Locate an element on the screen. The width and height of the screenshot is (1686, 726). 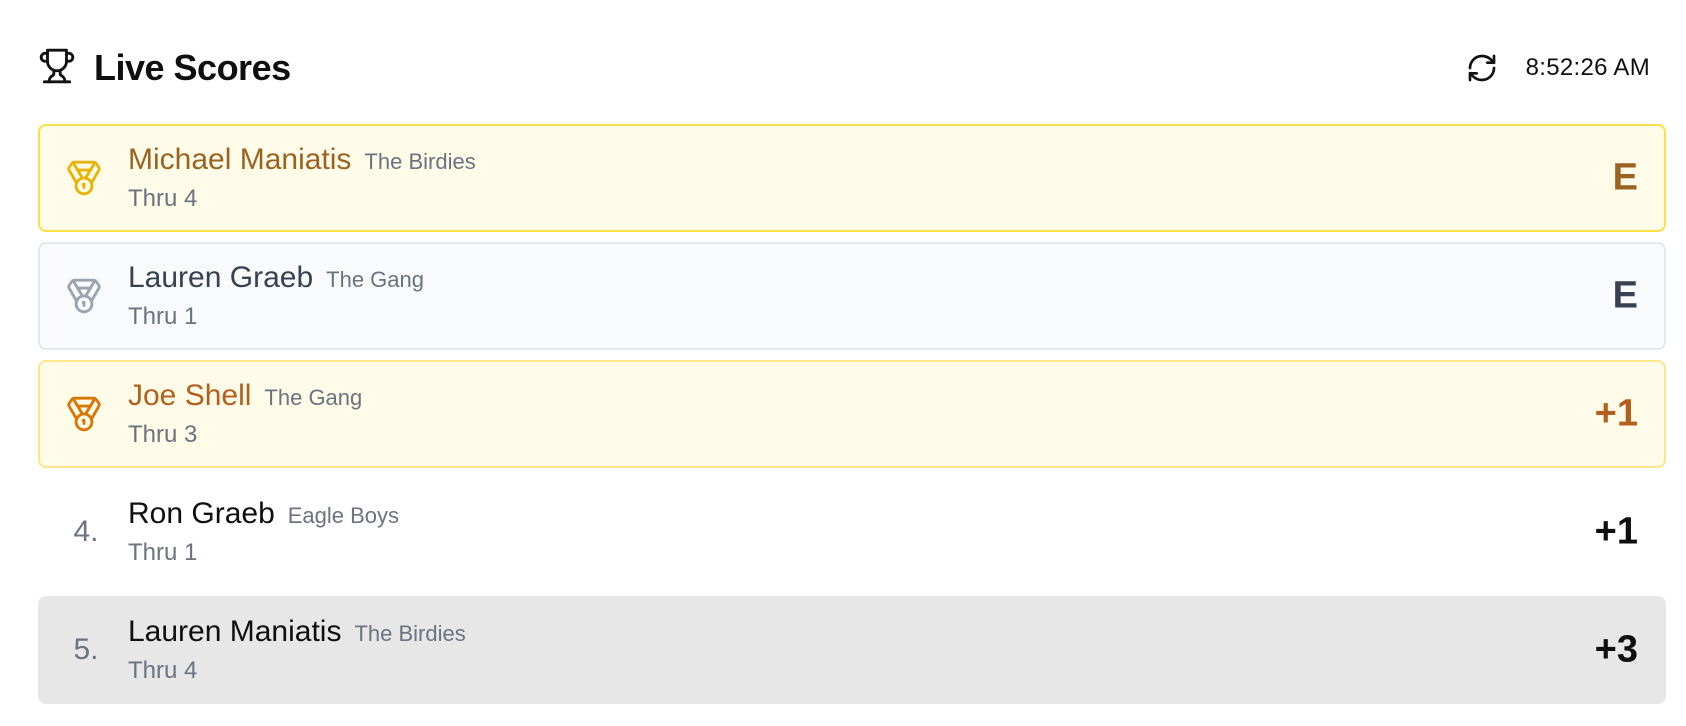
refresh-icon is located at coordinates (1481, 68).